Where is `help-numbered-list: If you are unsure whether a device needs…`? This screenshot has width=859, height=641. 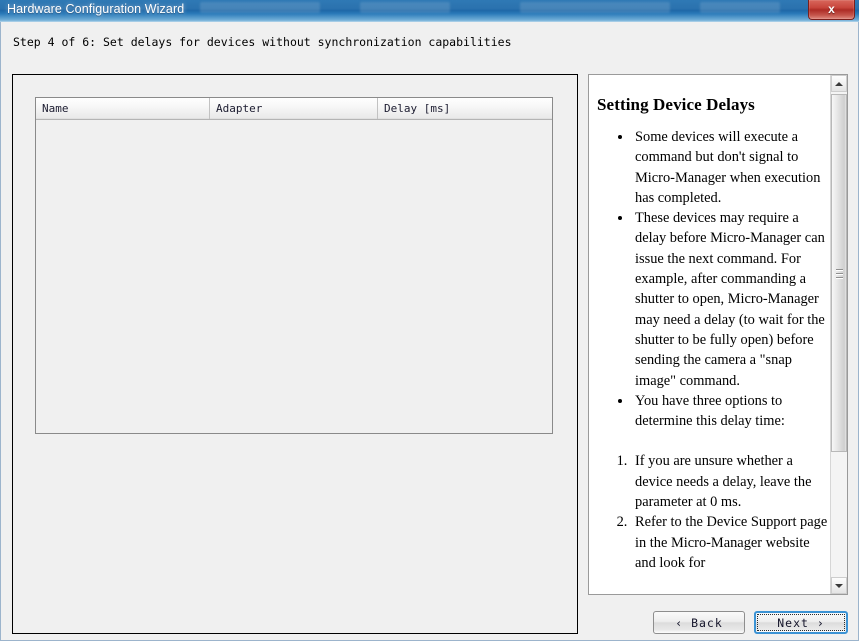 help-numbered-list: If you are unsure whether a device needs… is located at coordinates (709, 512).